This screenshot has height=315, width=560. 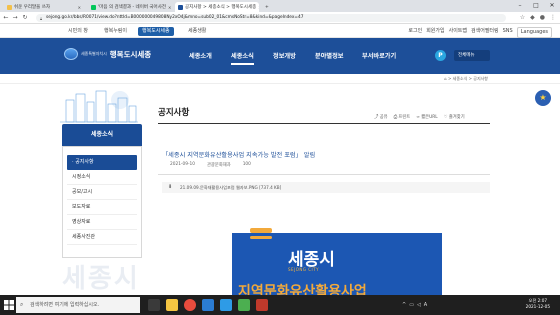 What do you see at coordinates (99, 106) in the screenshot?
I see `city-illustration` at bounding box center [99, 106].